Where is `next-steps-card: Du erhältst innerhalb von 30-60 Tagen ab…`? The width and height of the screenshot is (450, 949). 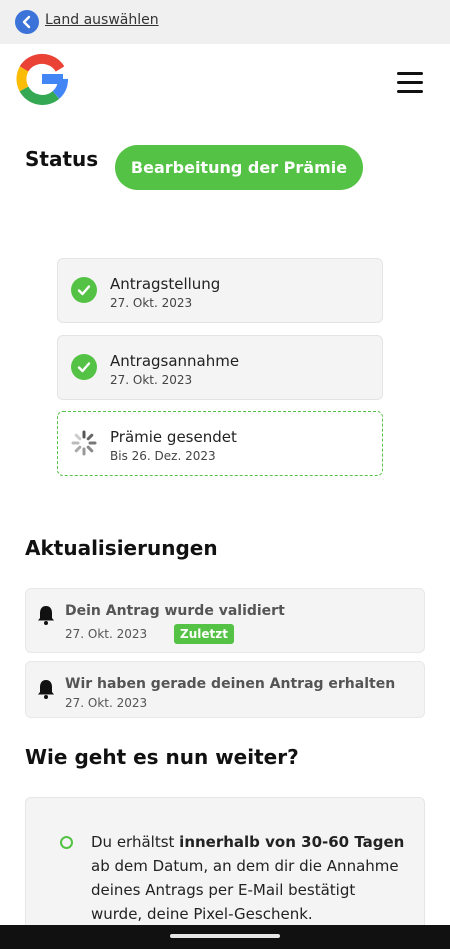 next-steps-card: Du erhältst innerhalb von 30-60 Tagen ab… is located at coordinates (225, 867).